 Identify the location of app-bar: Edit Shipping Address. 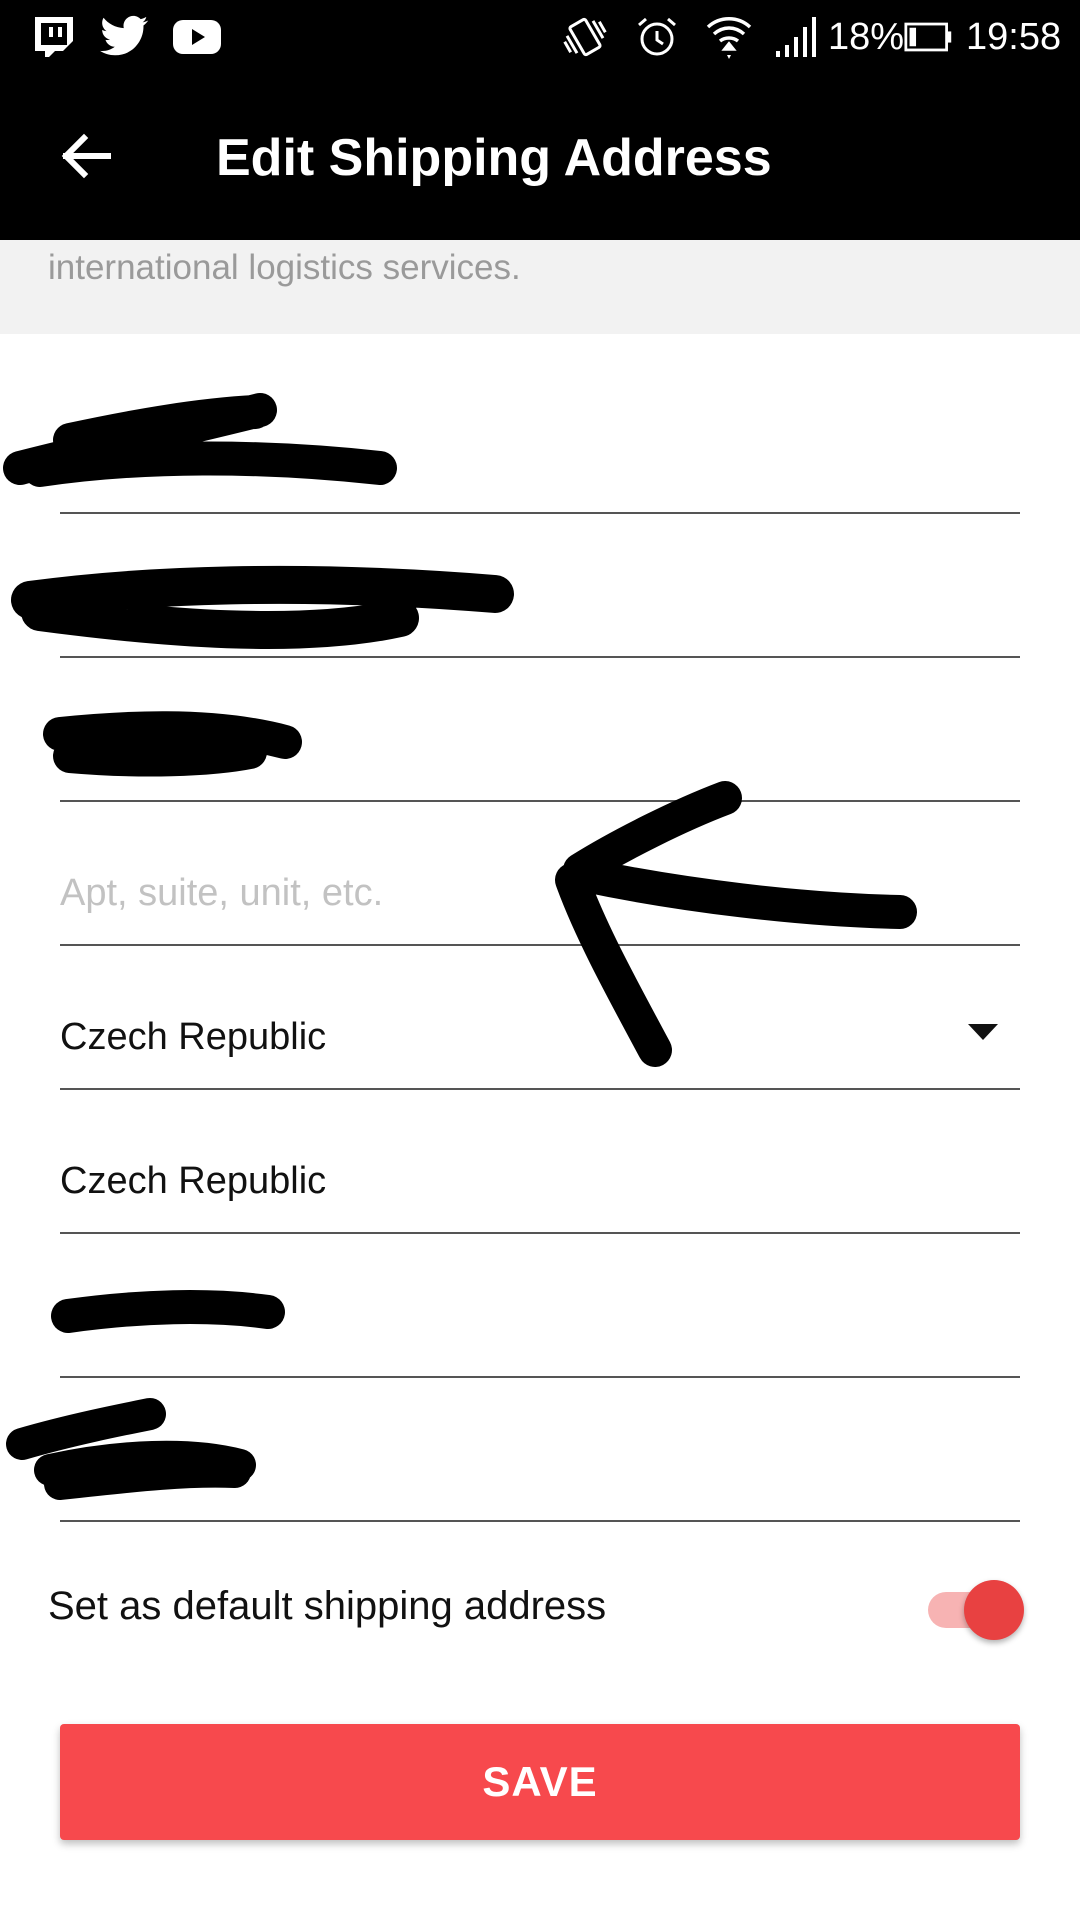
(540, 157).